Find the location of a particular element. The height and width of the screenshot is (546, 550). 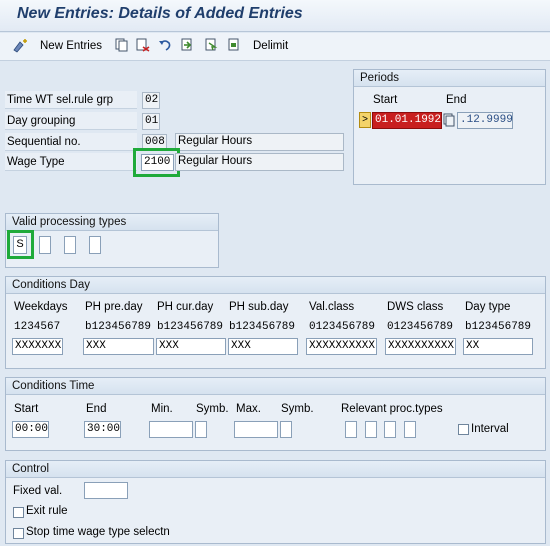

wage-type-field: 2100 is located at coordinates (157, 162).